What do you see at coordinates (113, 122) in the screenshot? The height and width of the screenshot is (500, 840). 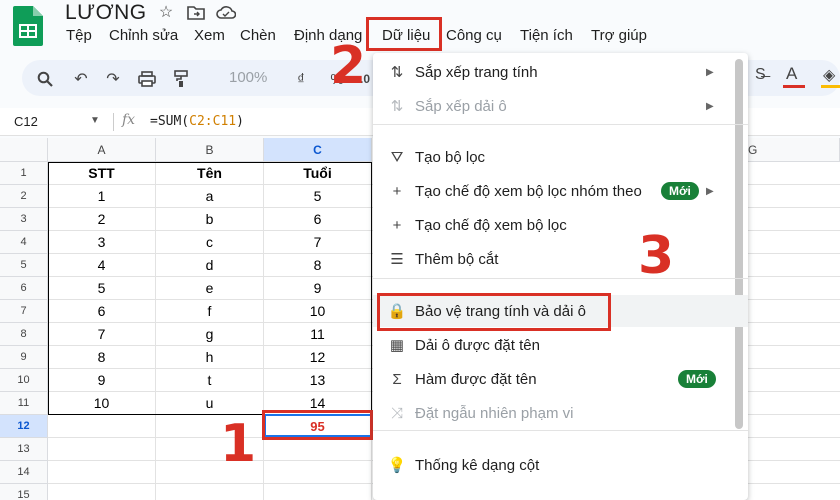 I see `divider` at bounding box center [113, 122].